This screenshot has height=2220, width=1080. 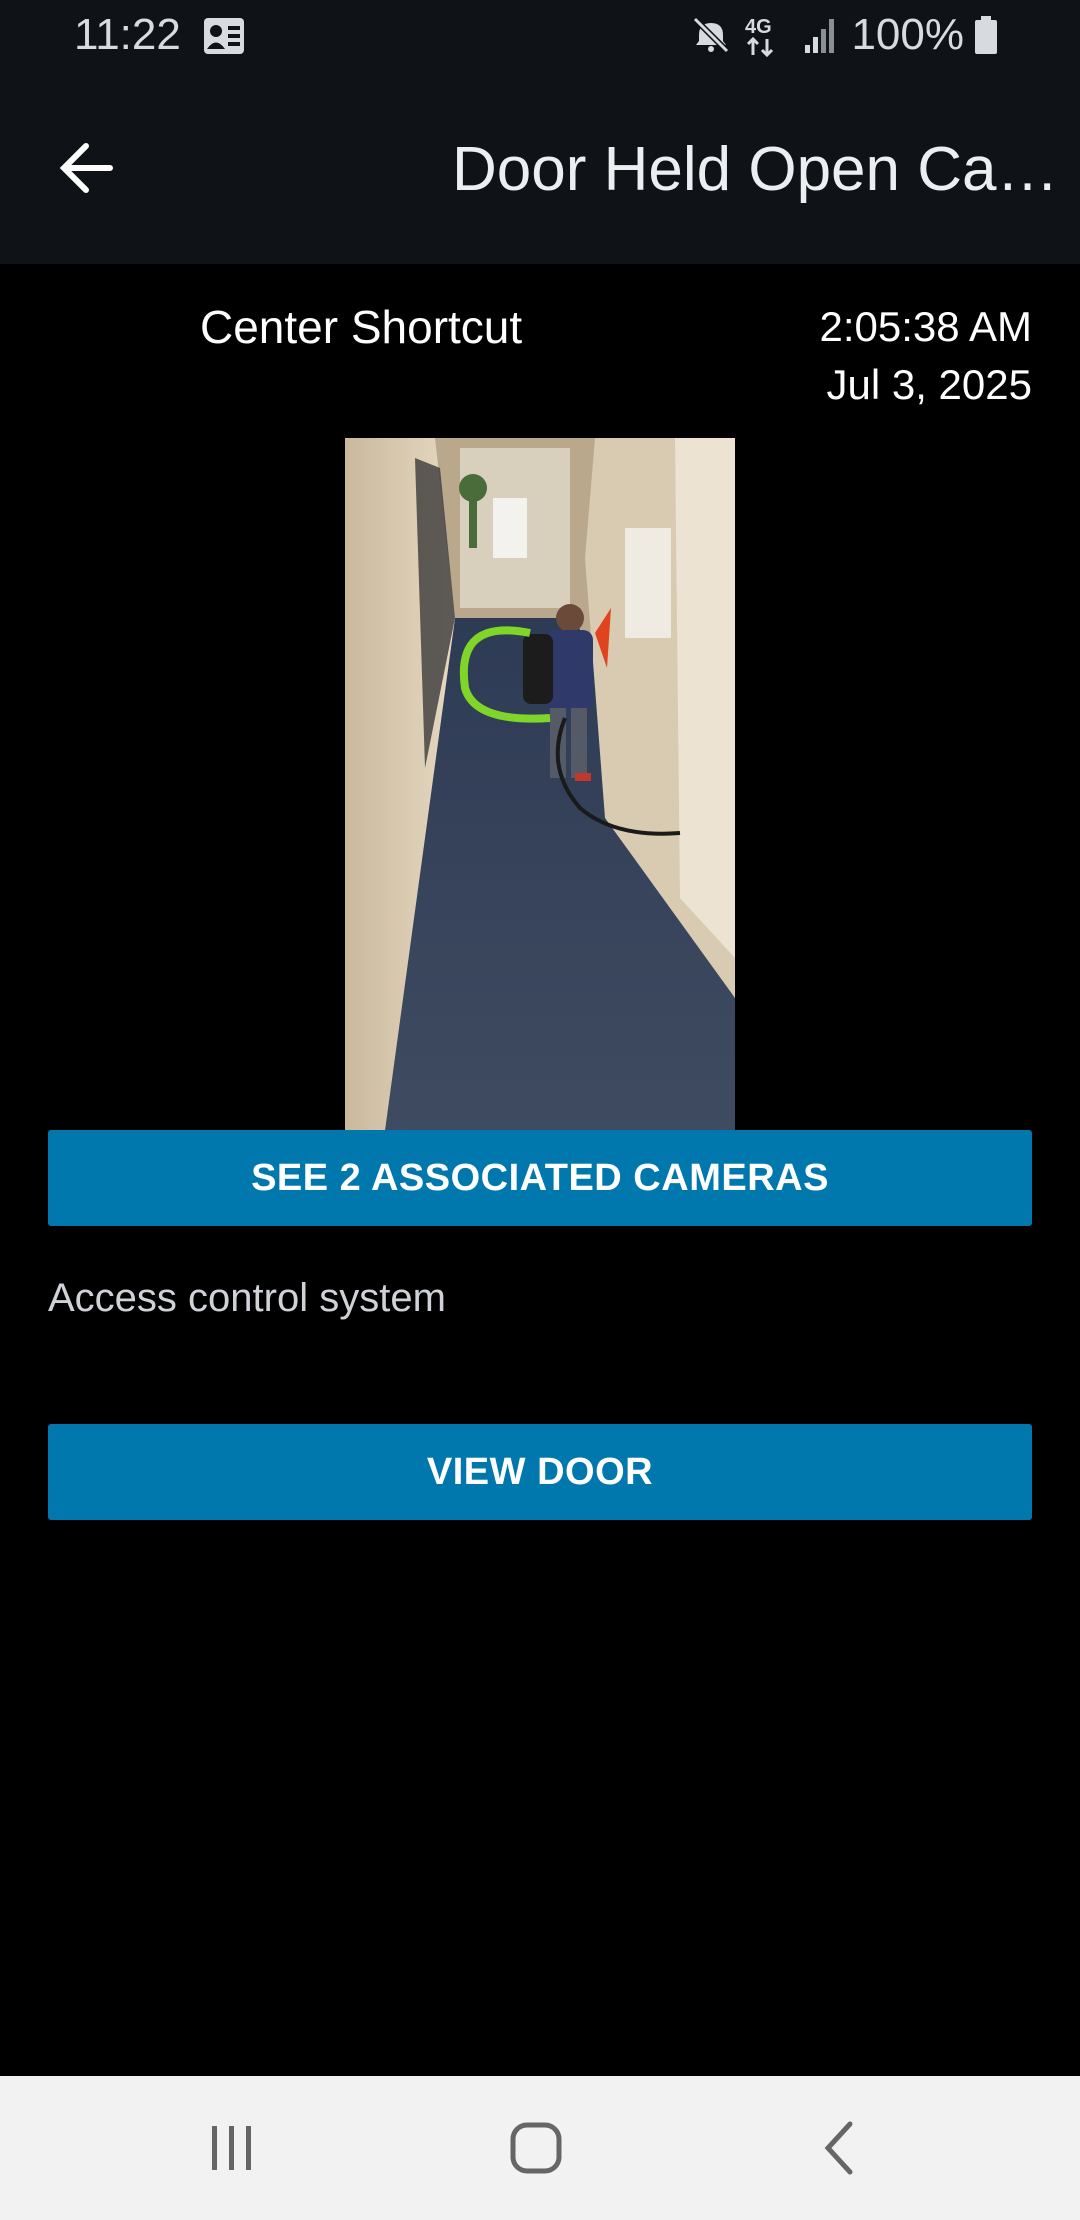 What do you see at coordinates (536, 2148) in the screenshot?
I see `home-icon` at bounding box center [536, 2148].